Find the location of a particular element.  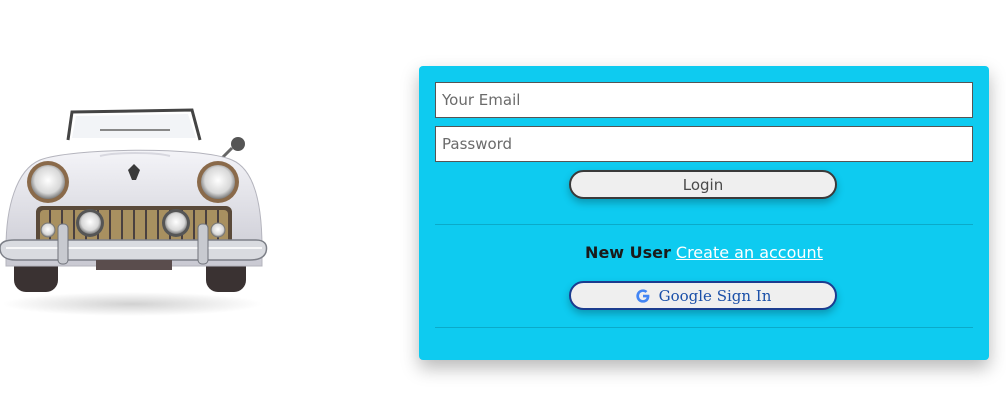

google-g-icon is located at coordinates (642, 295).